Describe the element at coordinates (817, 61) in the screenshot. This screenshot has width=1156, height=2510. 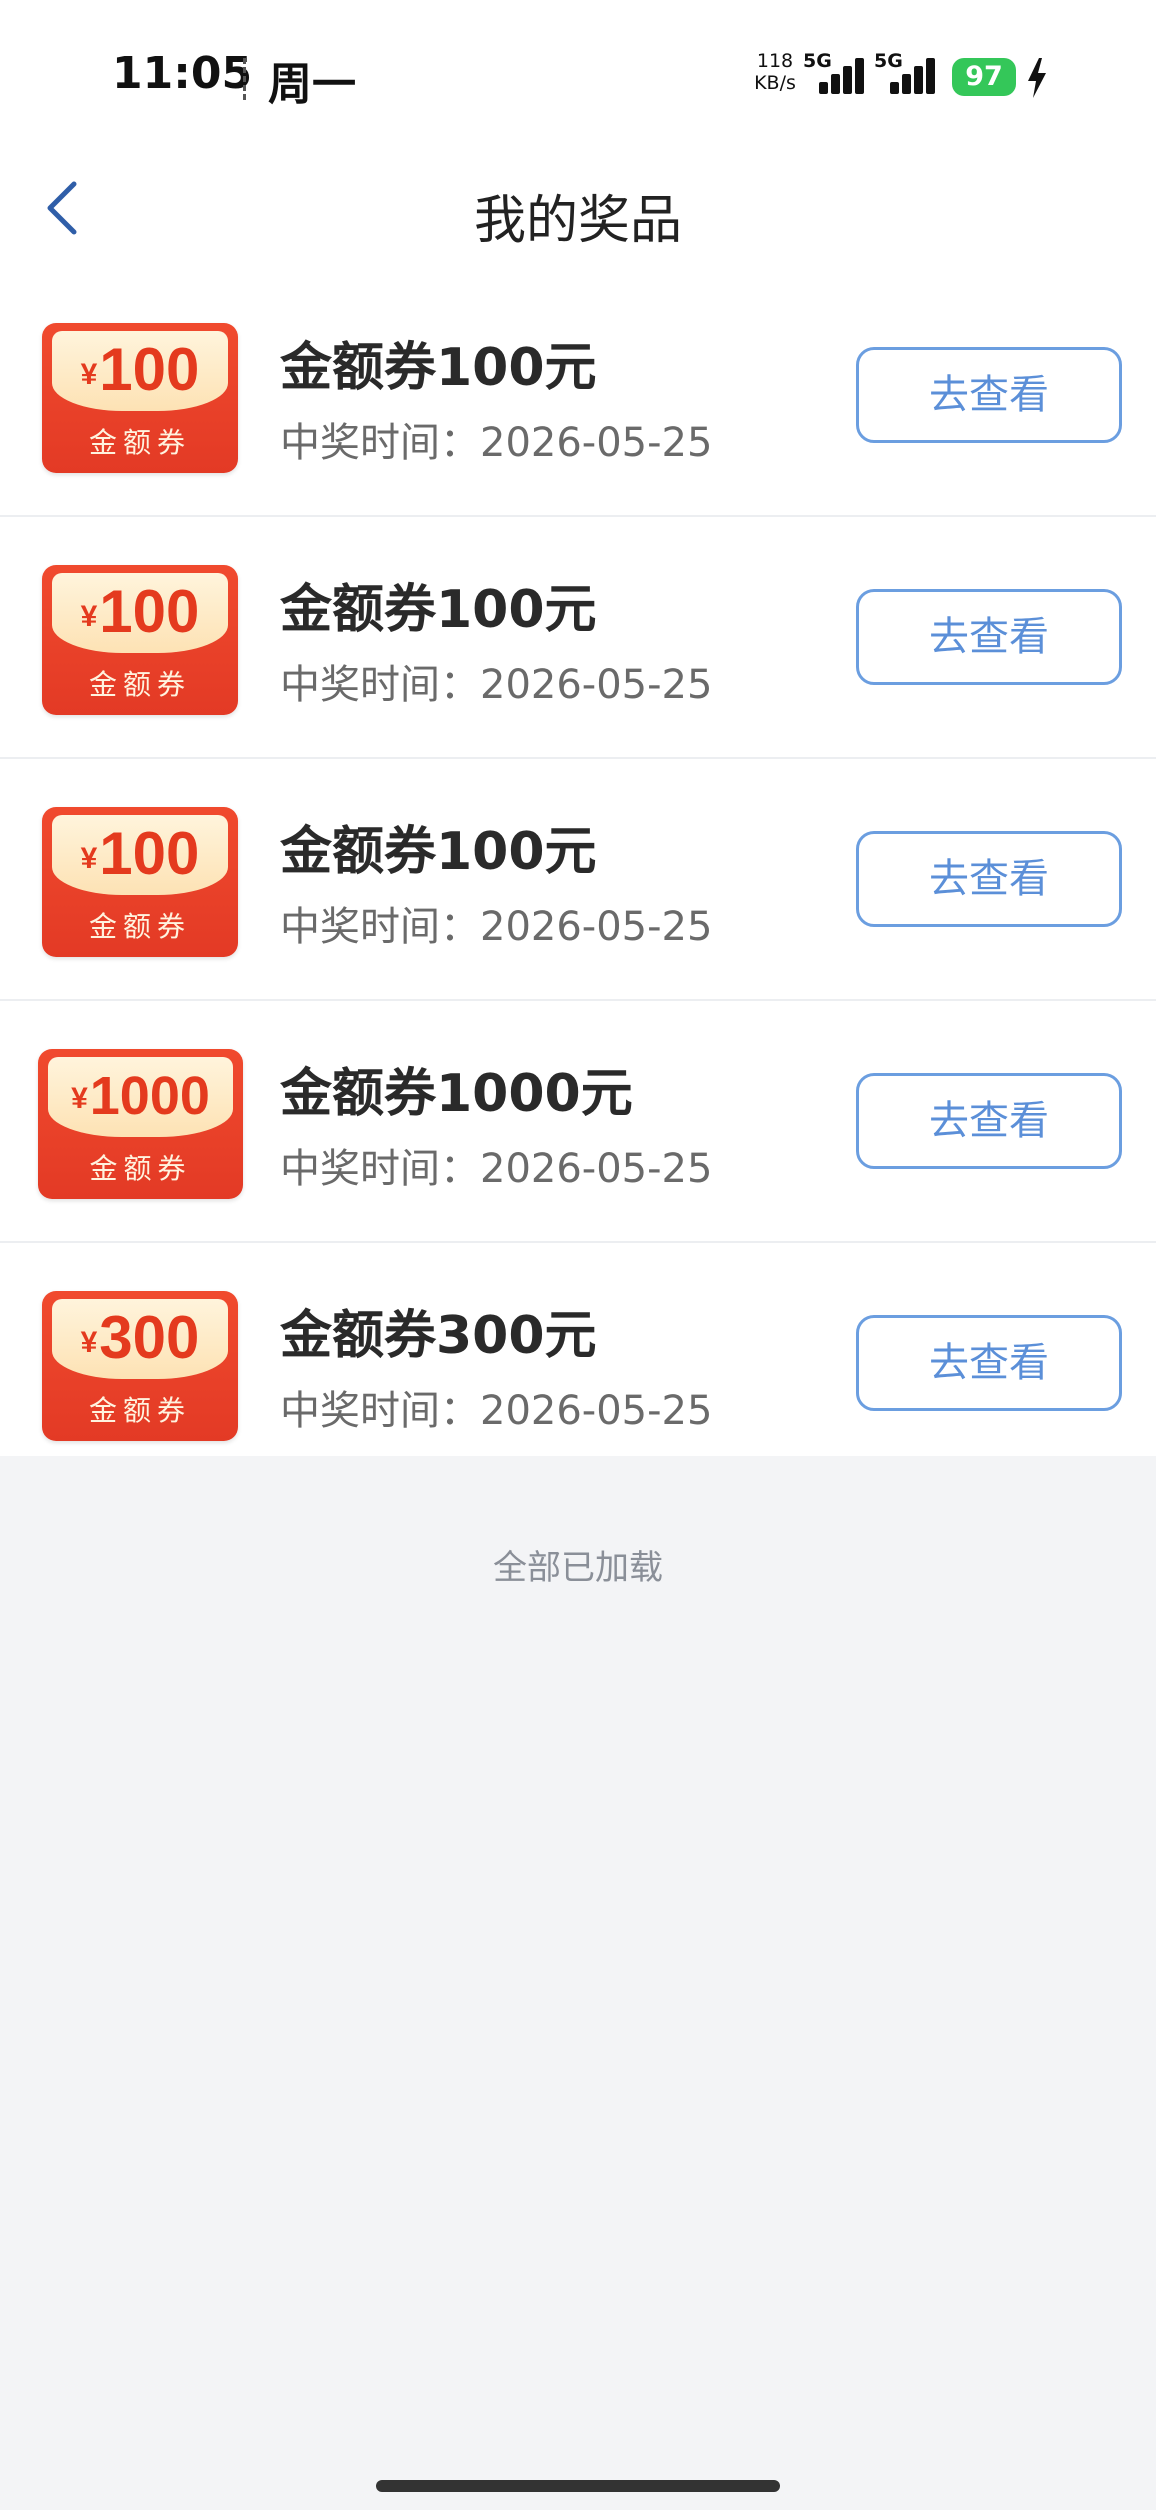
I see `signal-label: 5G` at that location.